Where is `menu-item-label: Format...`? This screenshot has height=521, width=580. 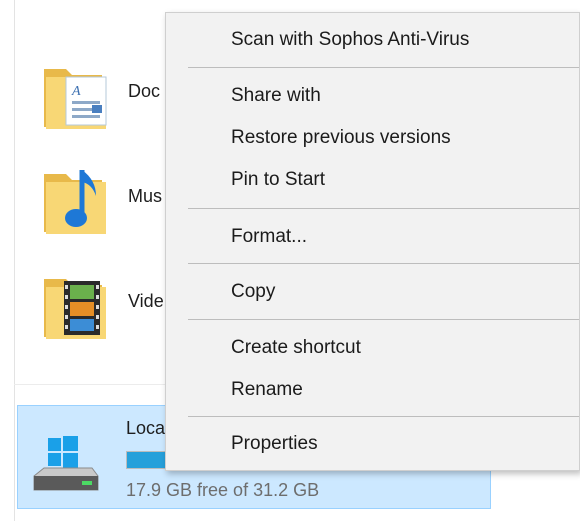
menu-item-label: Format... is located at coordinates (269, 236).